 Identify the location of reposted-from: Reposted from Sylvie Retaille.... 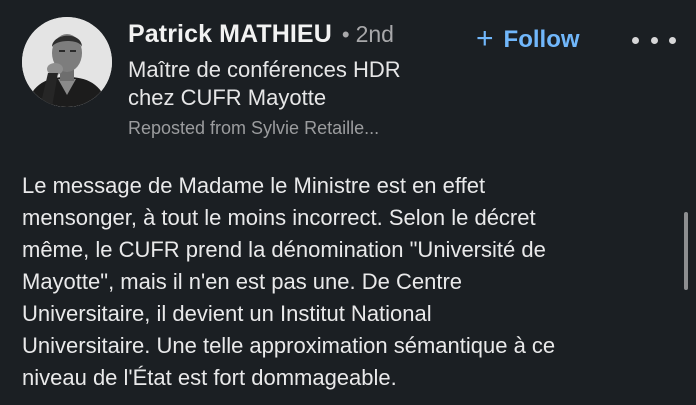
(303, 128).